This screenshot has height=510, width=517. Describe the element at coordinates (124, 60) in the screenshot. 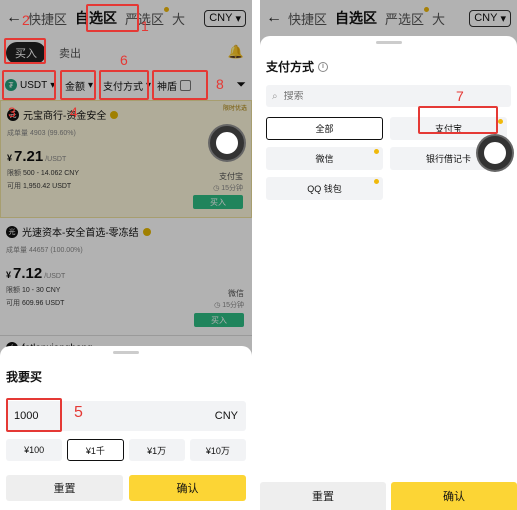

I see `annotation-number: 6` at that location.